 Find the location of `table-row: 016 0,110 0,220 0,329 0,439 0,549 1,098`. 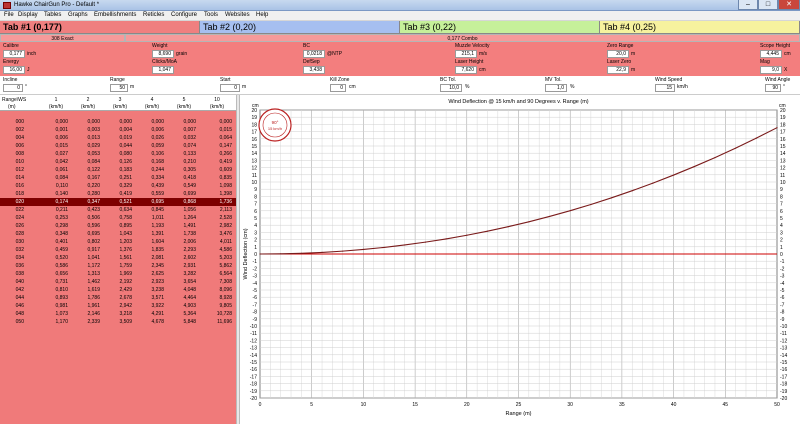

table-row: 016 0,110 0,220 0,329 0,439 0,549 1,098 is located at coordinates (118, 186).